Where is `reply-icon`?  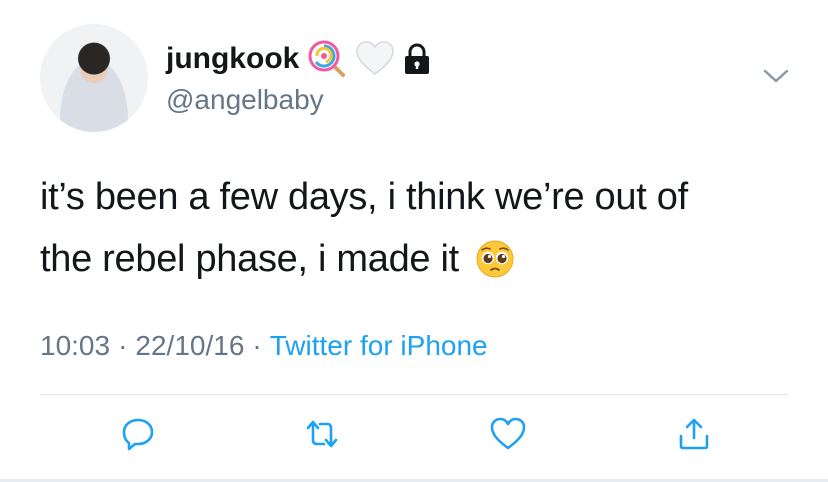
reply-icon is located at coordinates (138, 436).